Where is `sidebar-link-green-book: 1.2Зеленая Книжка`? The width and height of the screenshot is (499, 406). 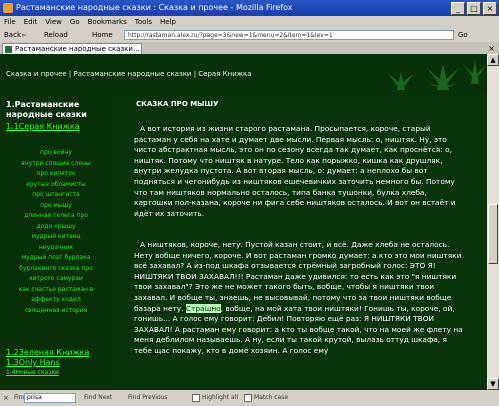 sidebar-link-green-book: 1.2Зеленая Книжка is located at coordinates (47, 353).